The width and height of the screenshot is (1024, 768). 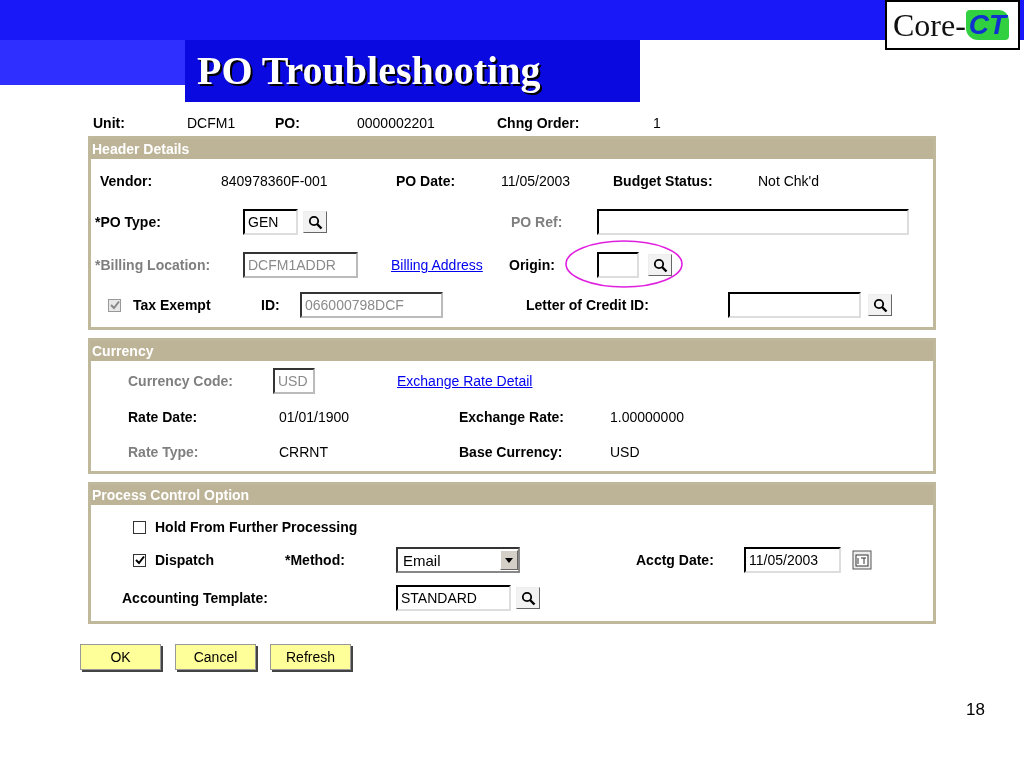 What do you see at coordinates (975, 710) in the screenshot?
I see `page-number: 18` at bounding box center [975, 710].